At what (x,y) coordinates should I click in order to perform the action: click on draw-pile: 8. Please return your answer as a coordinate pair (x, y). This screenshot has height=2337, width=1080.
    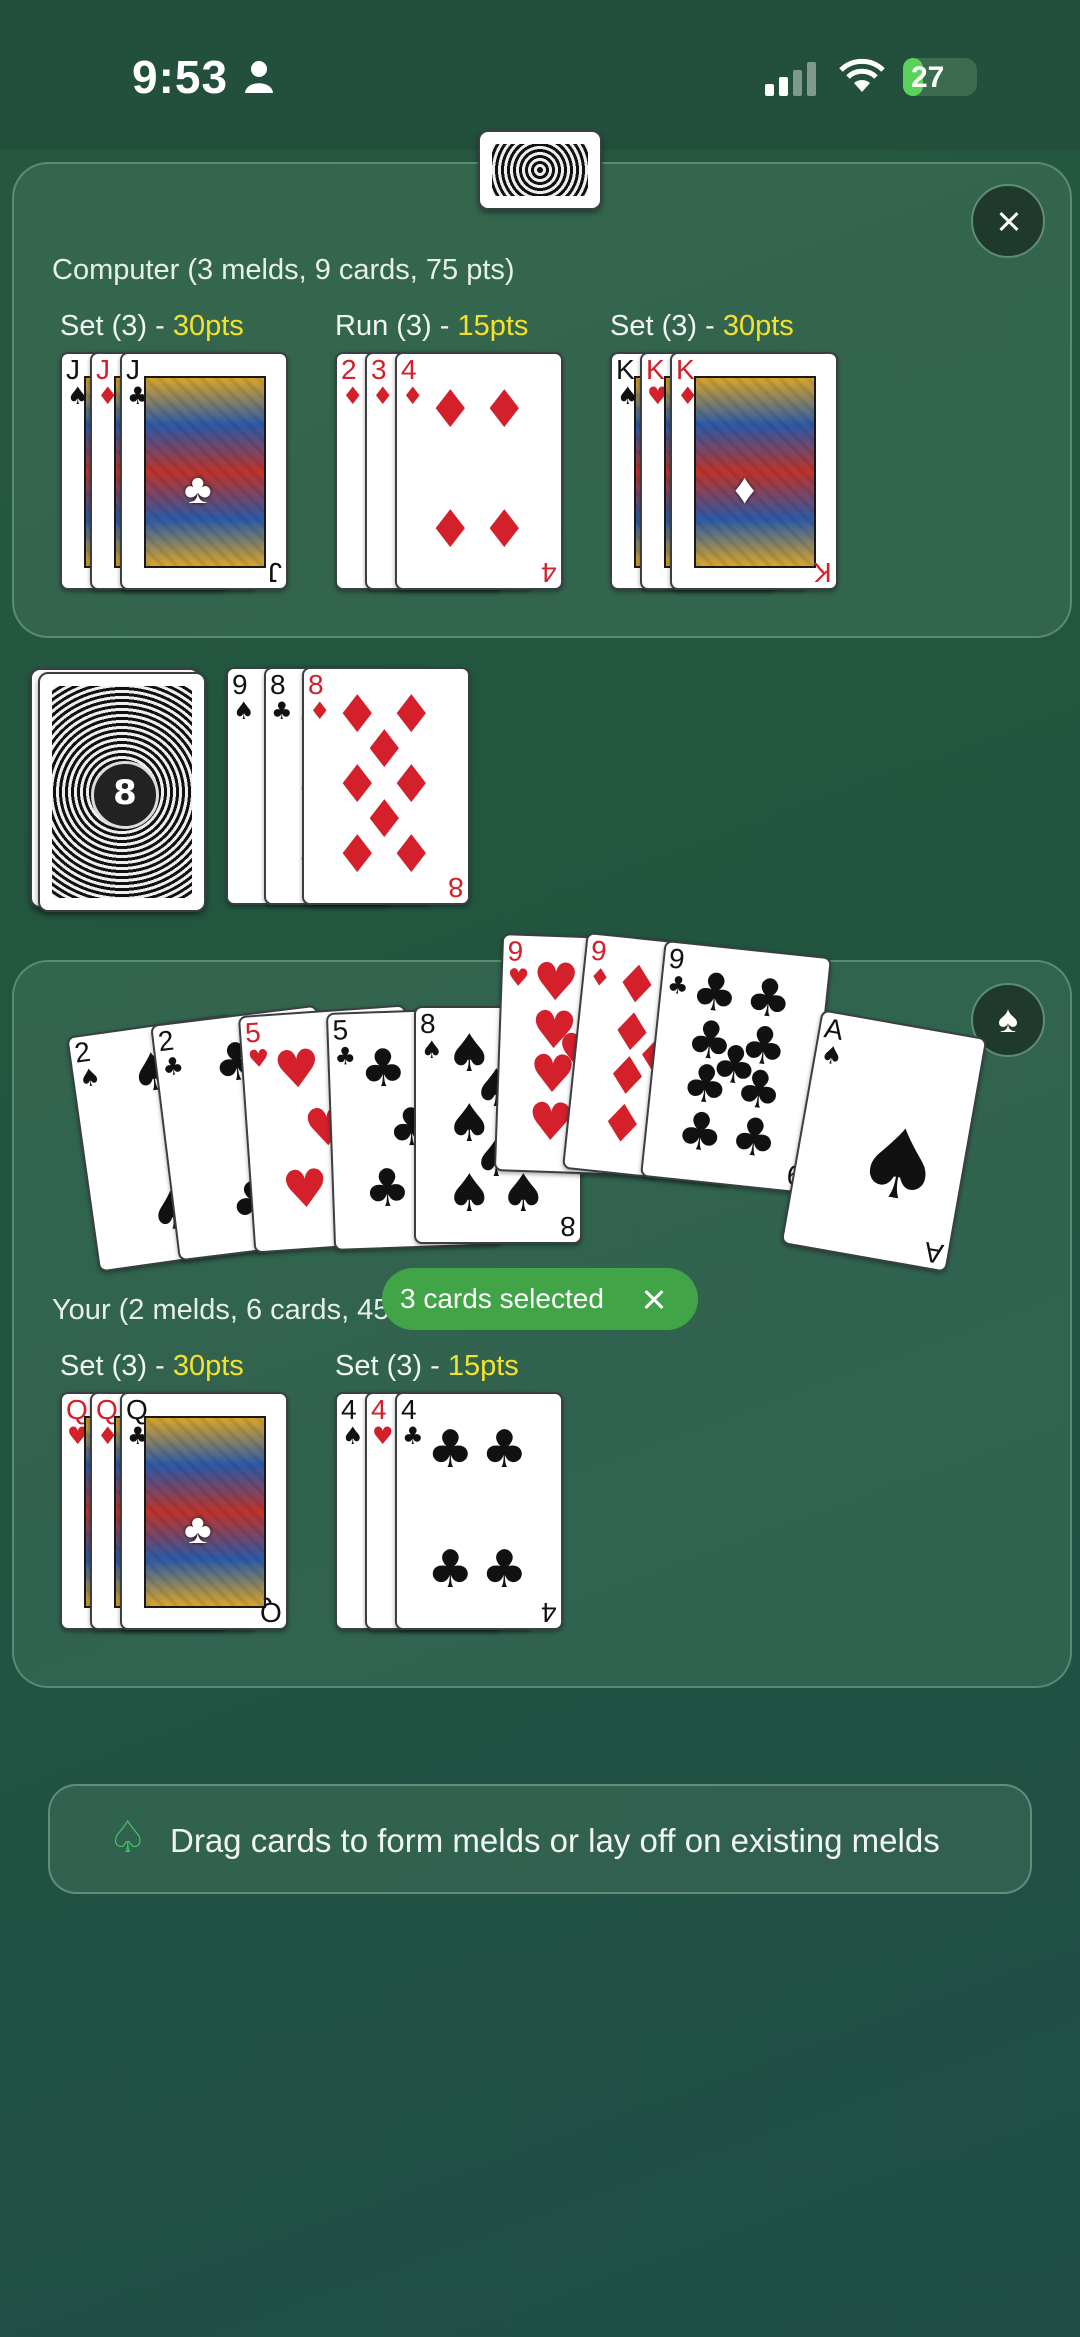
    Looking at the image, I should click on (122, 792).